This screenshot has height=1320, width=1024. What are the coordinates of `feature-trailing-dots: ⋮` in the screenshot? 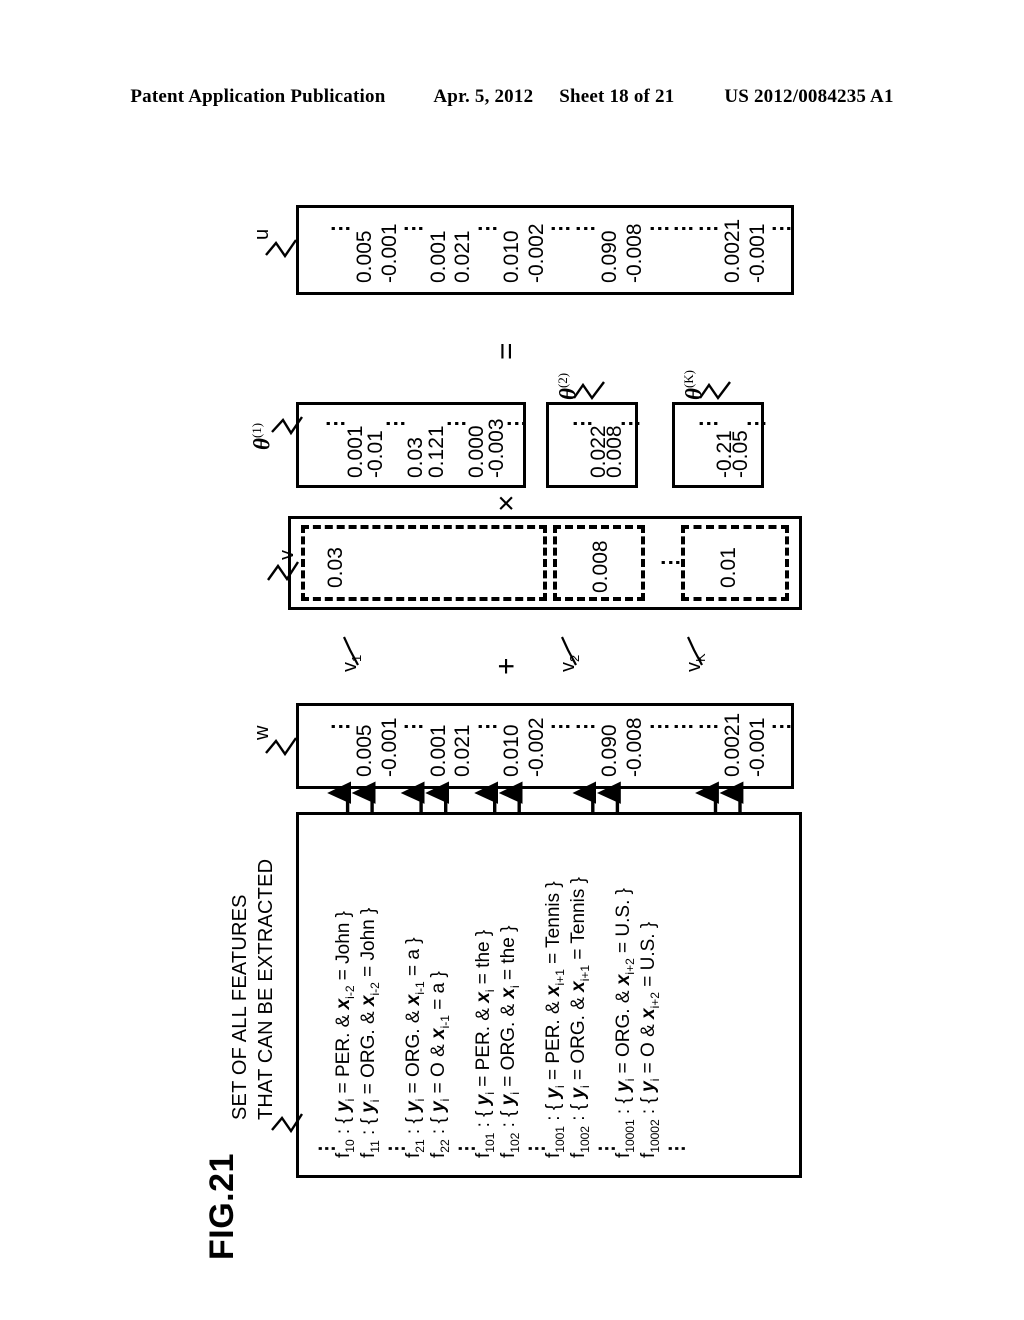 It's located at (677, 1147).